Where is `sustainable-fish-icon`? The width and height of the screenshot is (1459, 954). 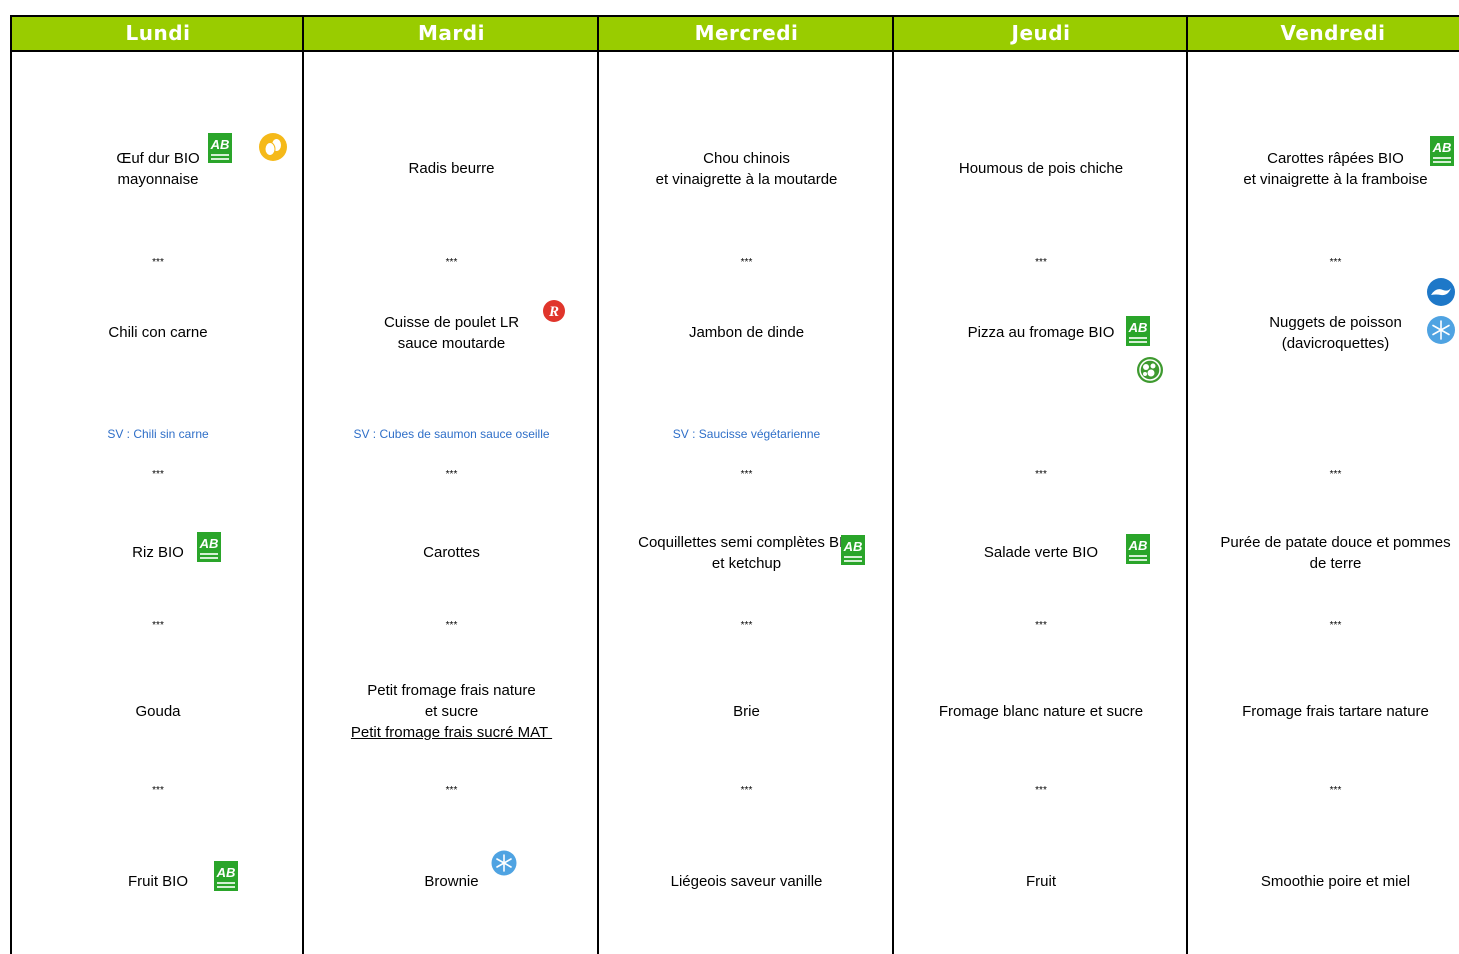
sustainable-fish-icon is located at coordinates (1441, 292).